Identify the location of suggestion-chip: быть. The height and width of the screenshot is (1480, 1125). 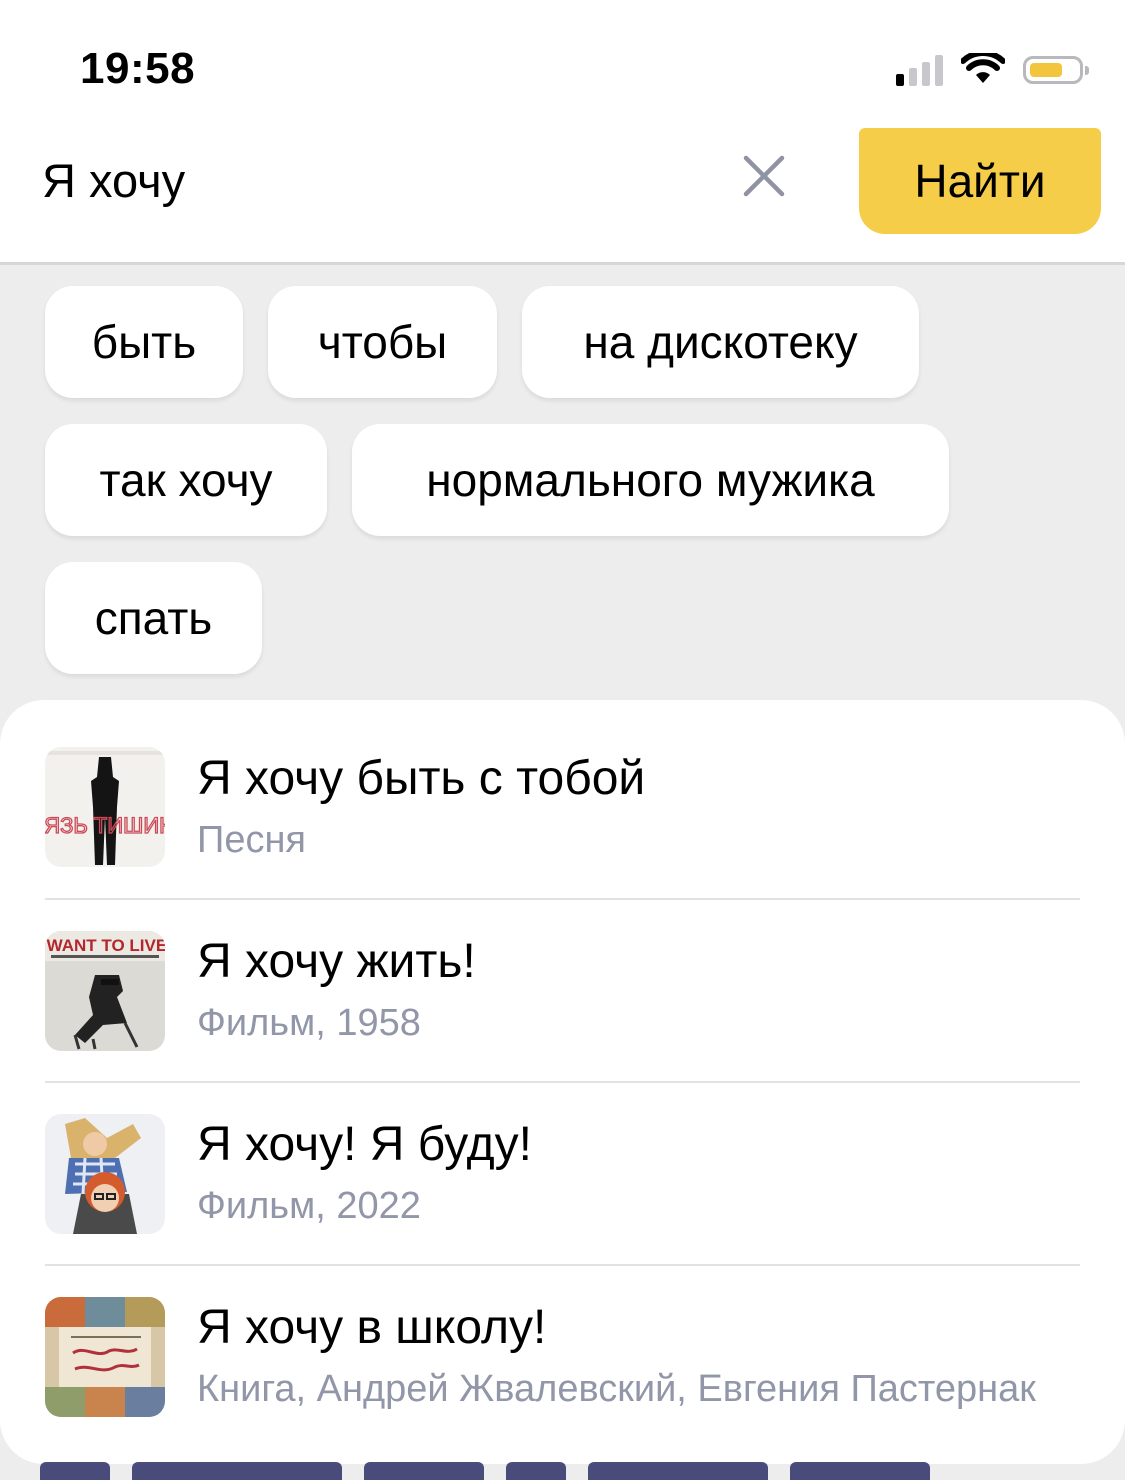
(144, 342).